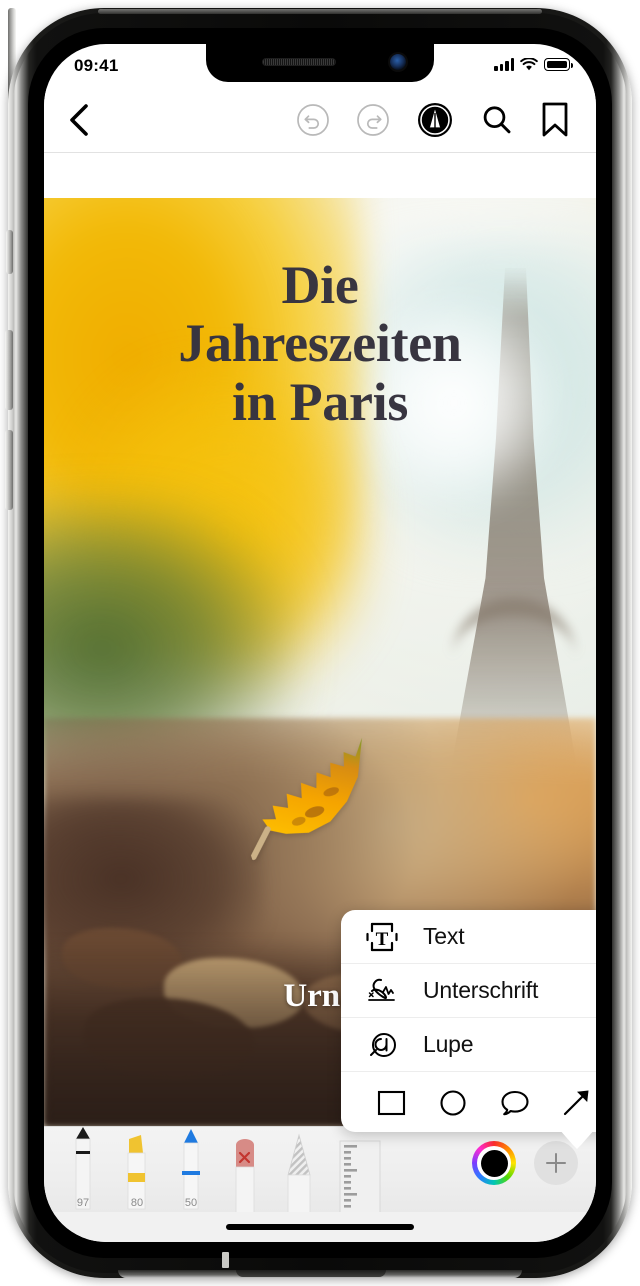  I want to click on markup-tool-palette: 97 80 50, so click(320, 1170).